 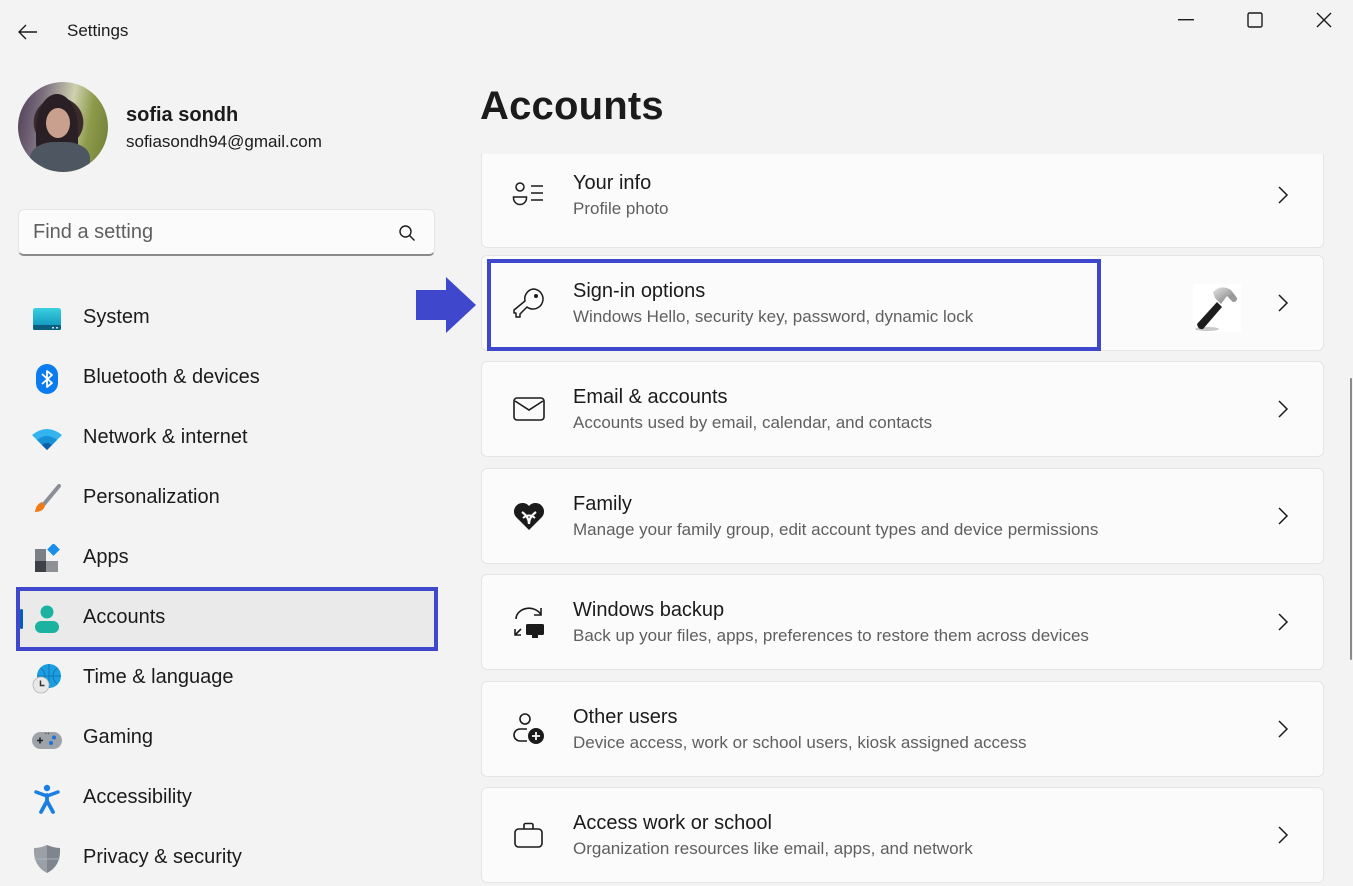 What do you see at coordinates (529, 516) in the screenshot?
I see `family-heart-icon` at bounding box center [529, 516].